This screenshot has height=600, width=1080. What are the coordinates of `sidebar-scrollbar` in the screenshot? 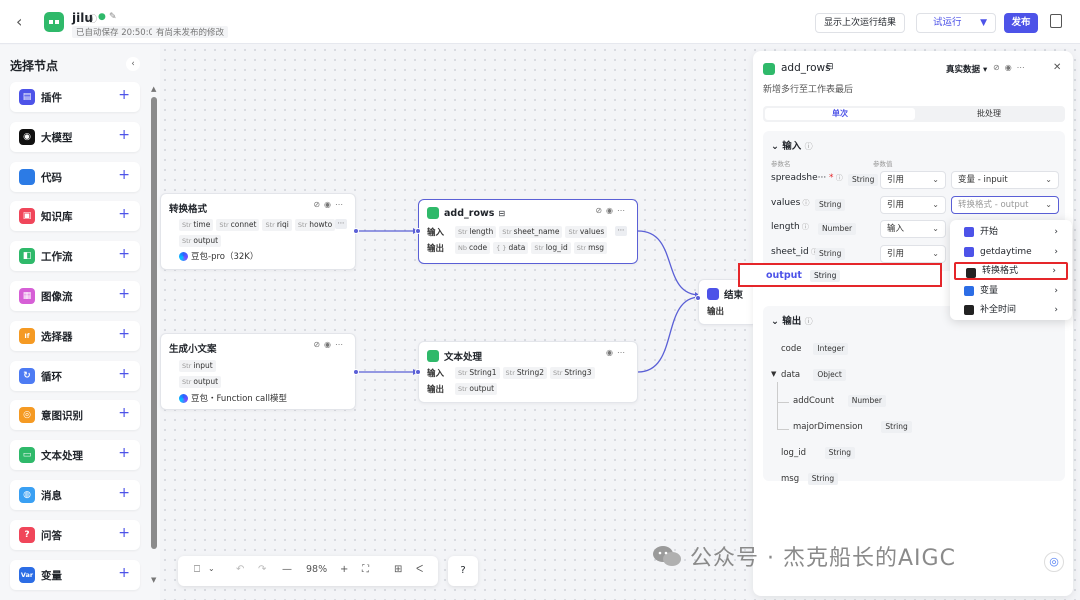 It's located at (154, 323).